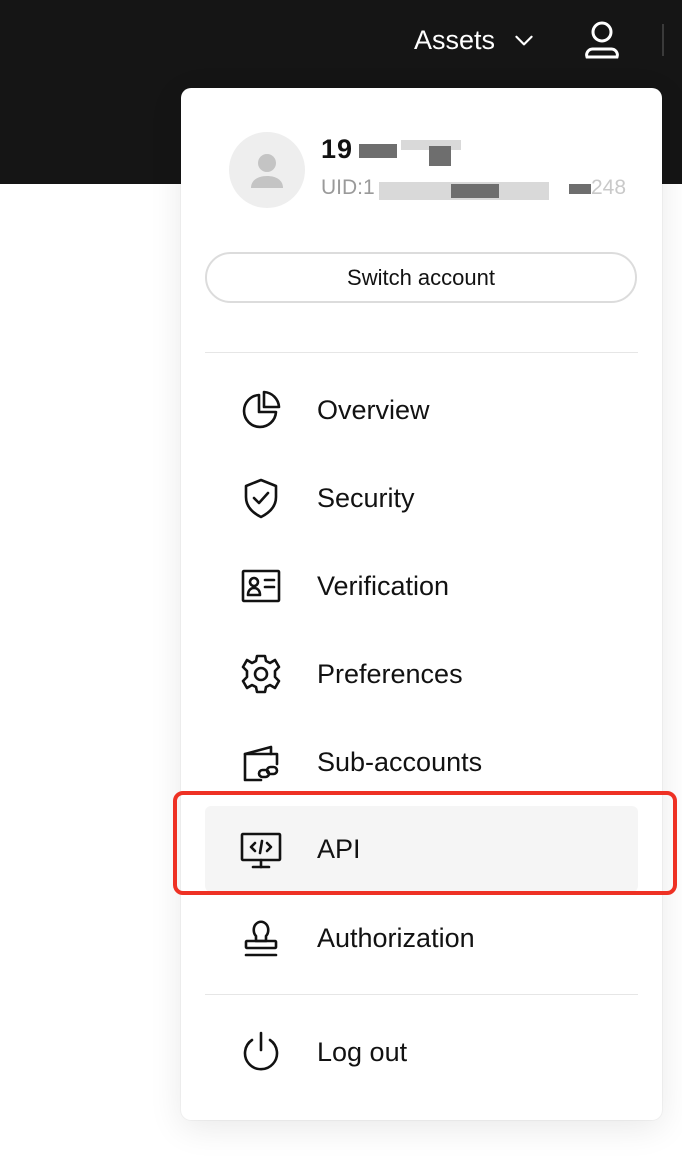  What do you see at coordinates (396, 937) in the screenshot?
I see `menu-item-label: Authorization` at bounding box center [396, 937].